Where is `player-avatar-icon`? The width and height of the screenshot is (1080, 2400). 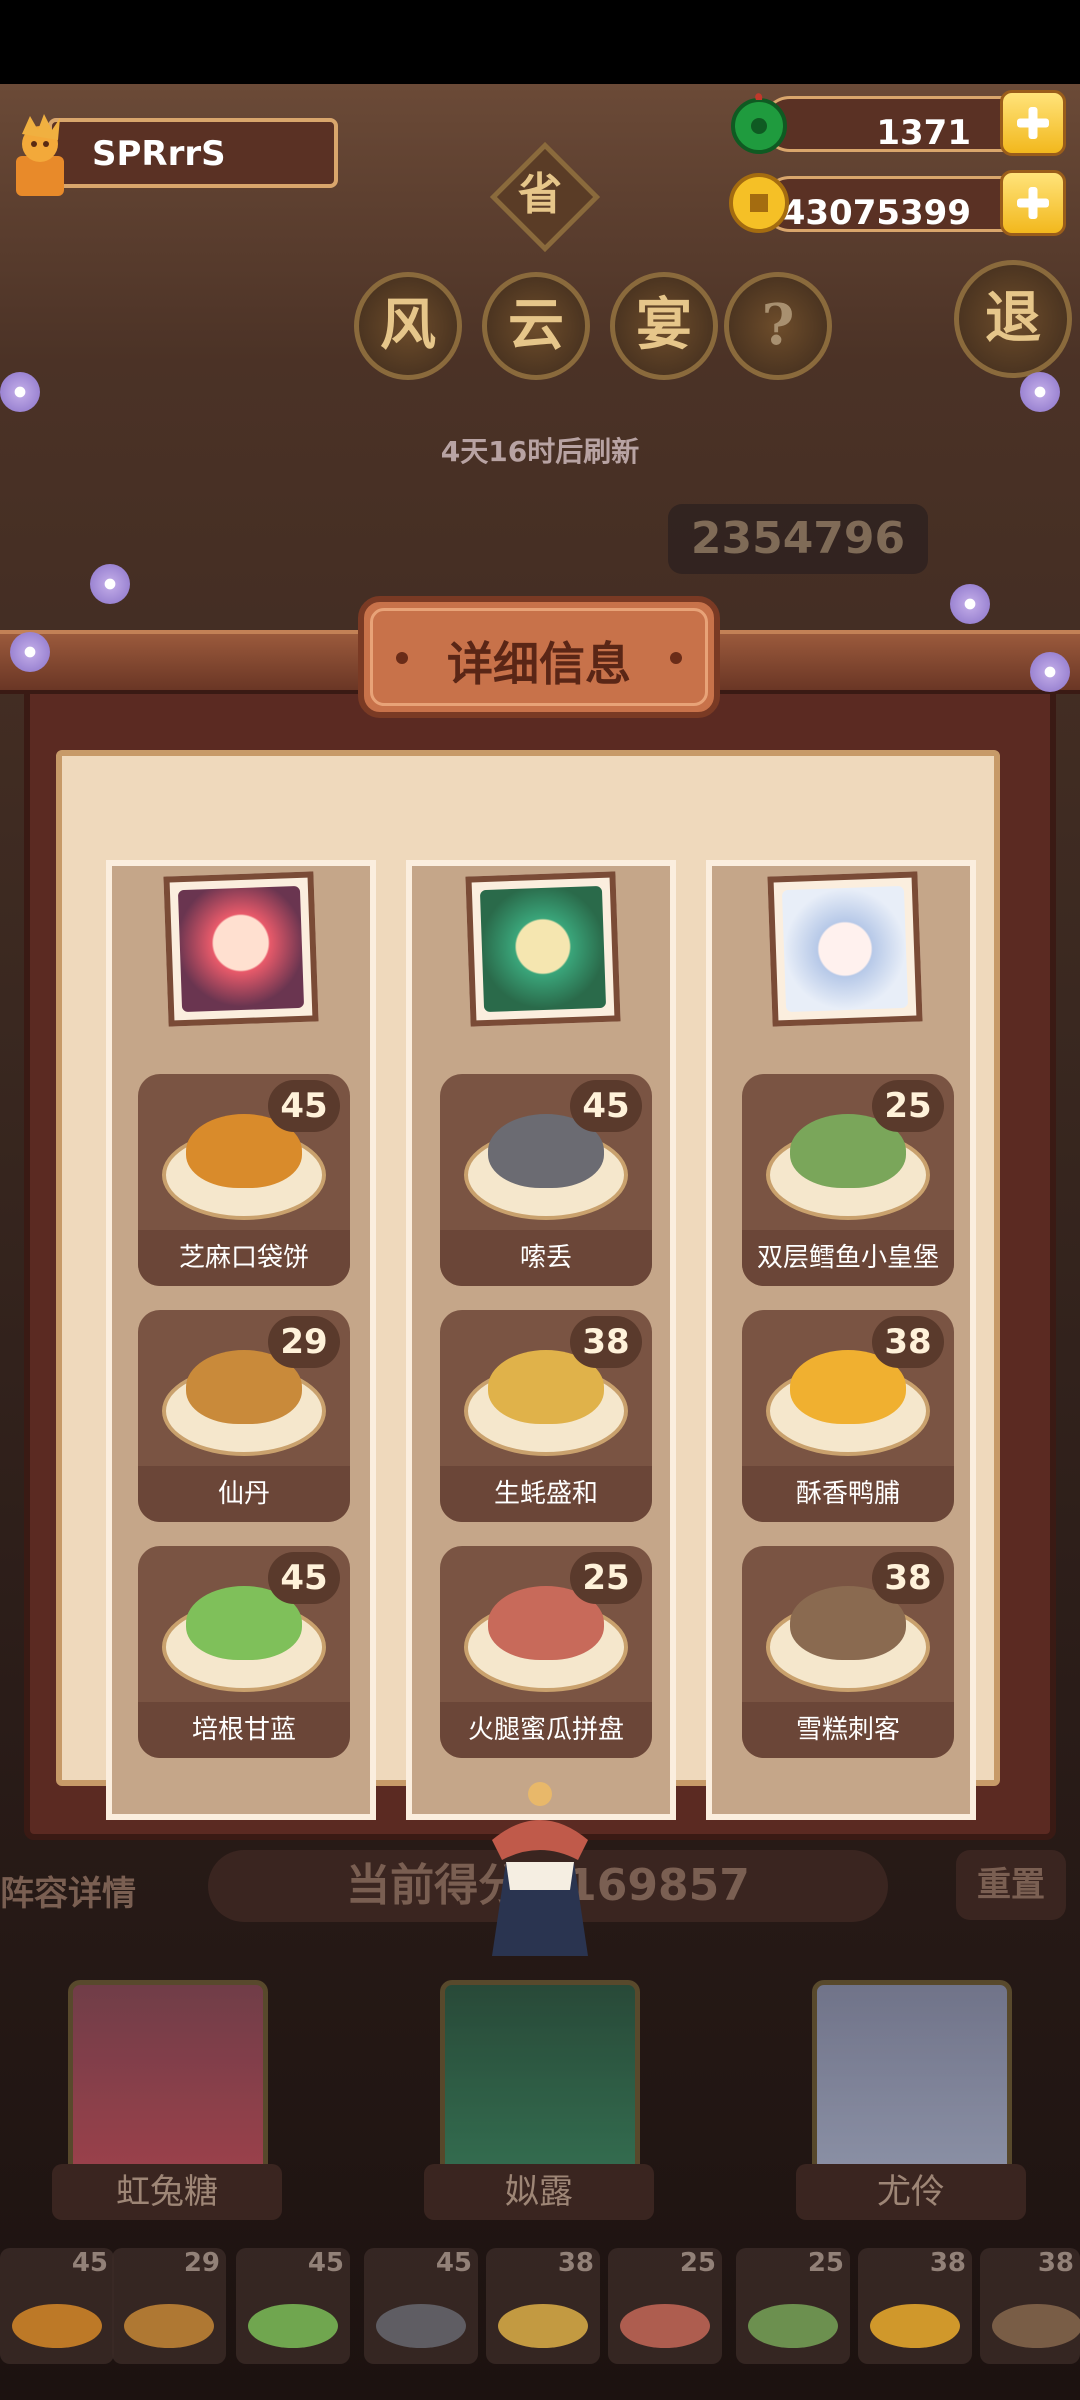
player-avatar-icon is located at coordinates (40, 155).